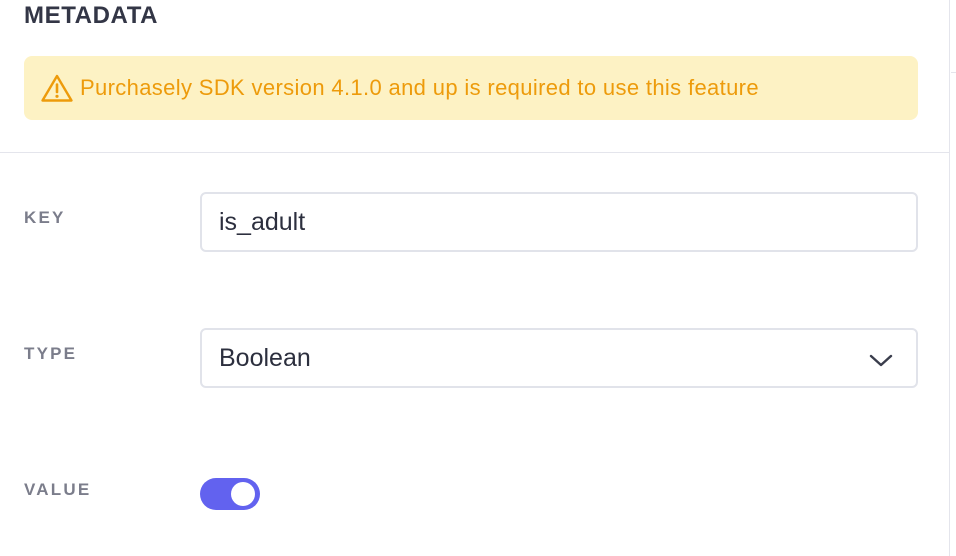  What do you see at coordinates (475, 152) in the screenshot?
I see `section-divider` at bounding box center [475, 152].